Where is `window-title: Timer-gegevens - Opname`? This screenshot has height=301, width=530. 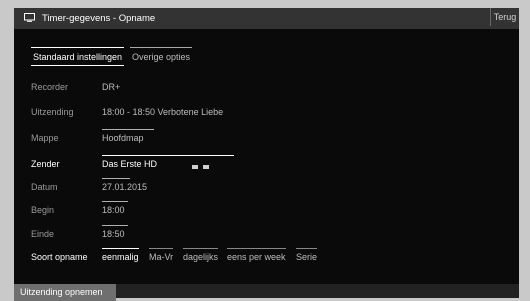
window-title: Timer-gegevens - Opname is located at coordinates (99, 18).